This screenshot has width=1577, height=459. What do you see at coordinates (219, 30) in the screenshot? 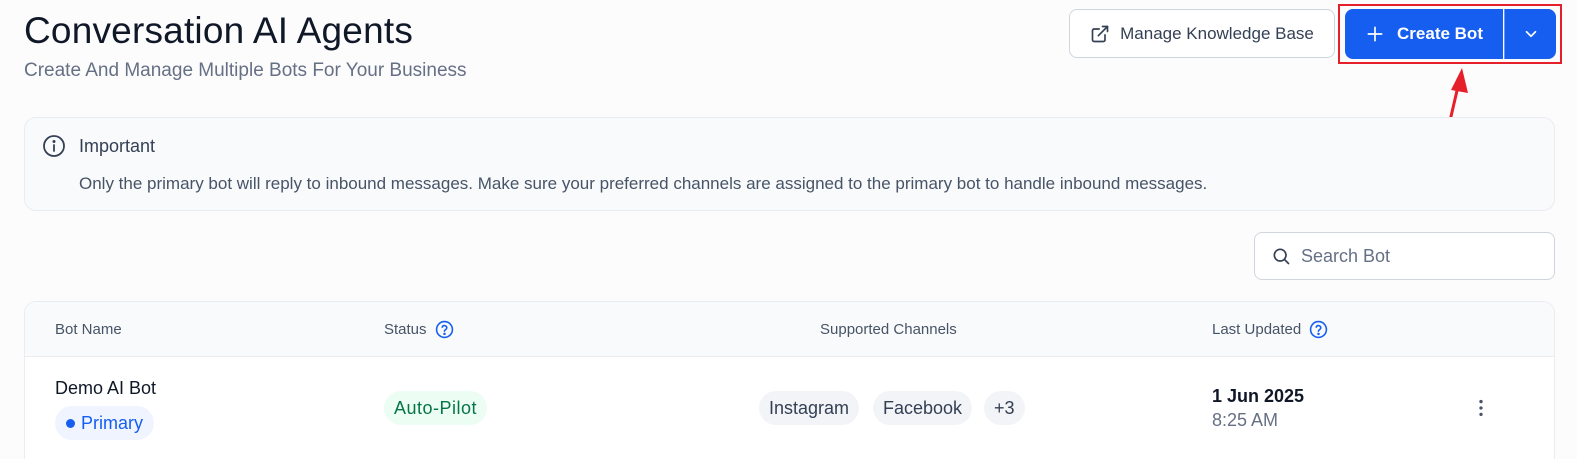
I see `page-title: Conversation AI Agents` at bounding box center [219, 30].